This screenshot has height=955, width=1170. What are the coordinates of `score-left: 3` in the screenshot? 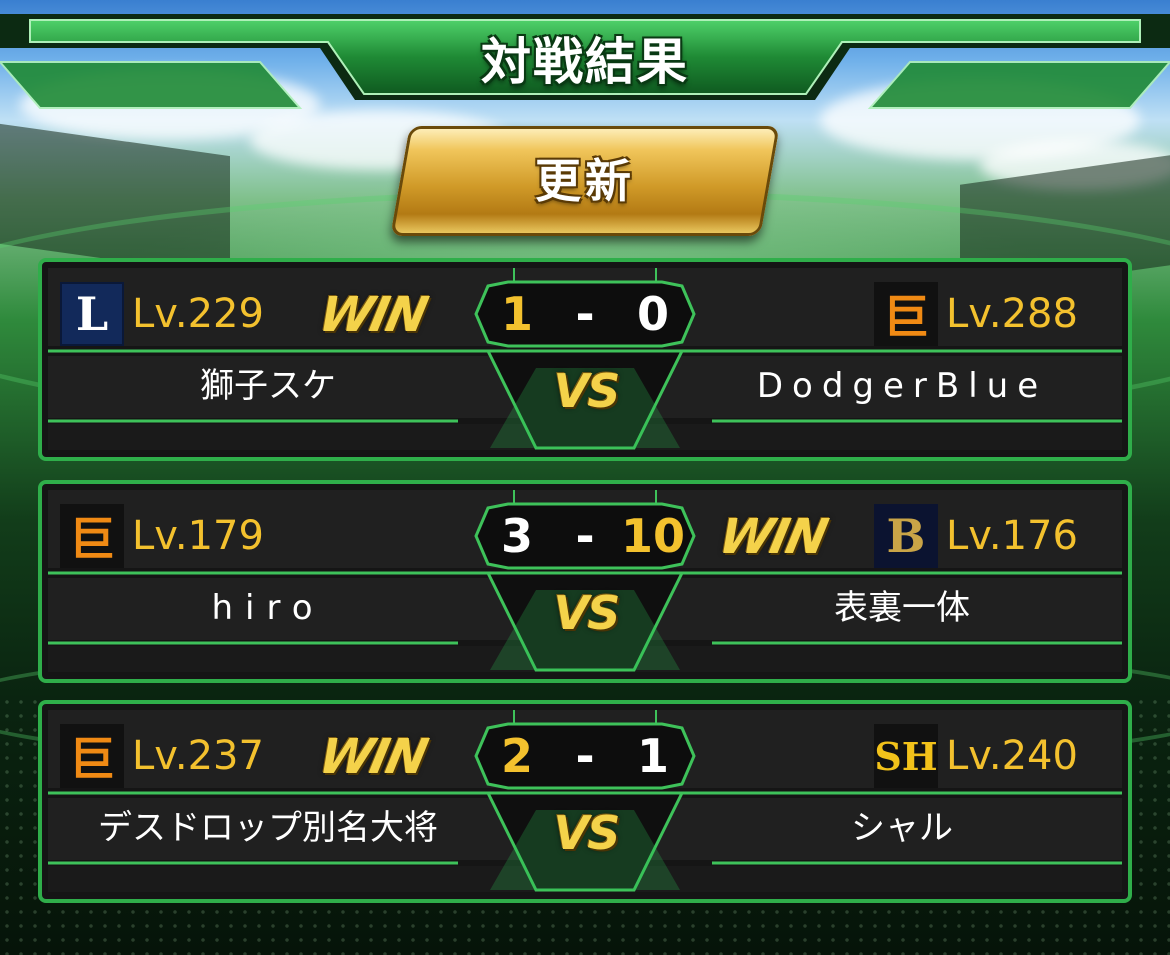 It's located at (516, 536).